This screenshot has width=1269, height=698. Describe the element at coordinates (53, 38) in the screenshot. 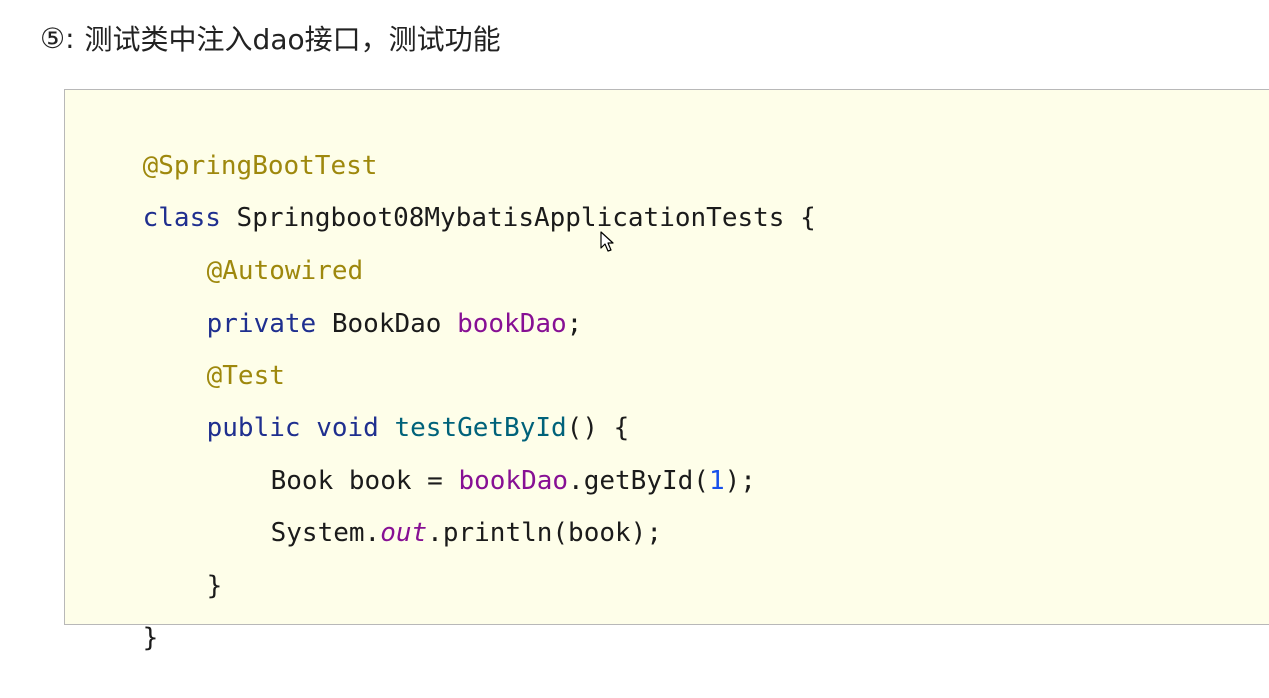

I see `step-number-marker: ⑤` at that location.